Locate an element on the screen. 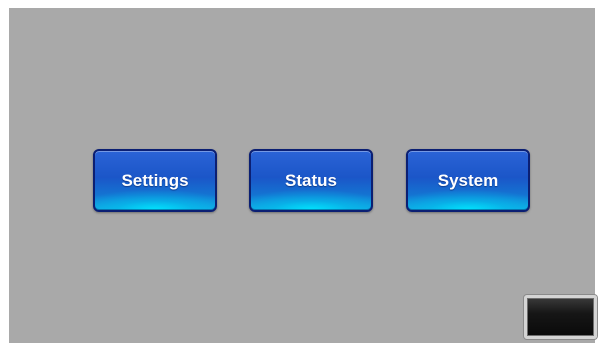 The width and height of the screenshot is (603, 347). corner-dark-button is located at coordinates (560, 317).